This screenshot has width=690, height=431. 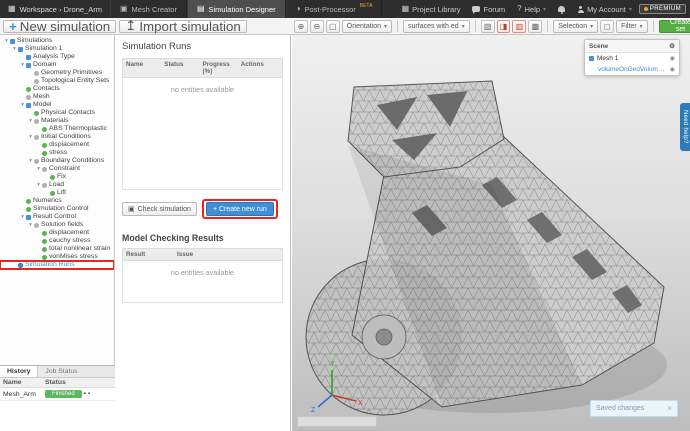 I want to click on history-row: Mesh_Arm Finished ▪ ▪, so click(x=57, y=394).